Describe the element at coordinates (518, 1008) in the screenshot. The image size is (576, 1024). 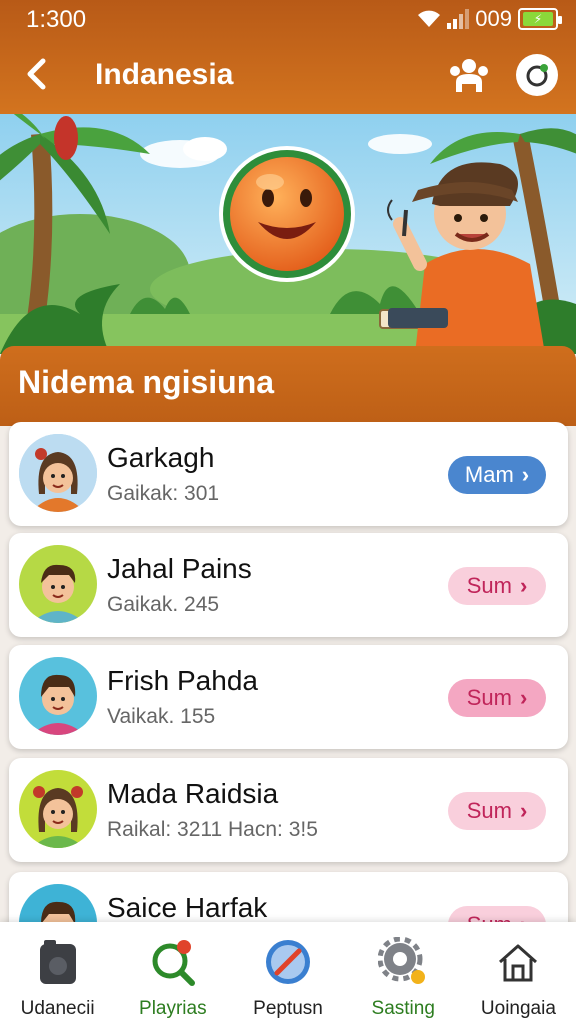
I see `nav-label: Uoingaia` at that location.